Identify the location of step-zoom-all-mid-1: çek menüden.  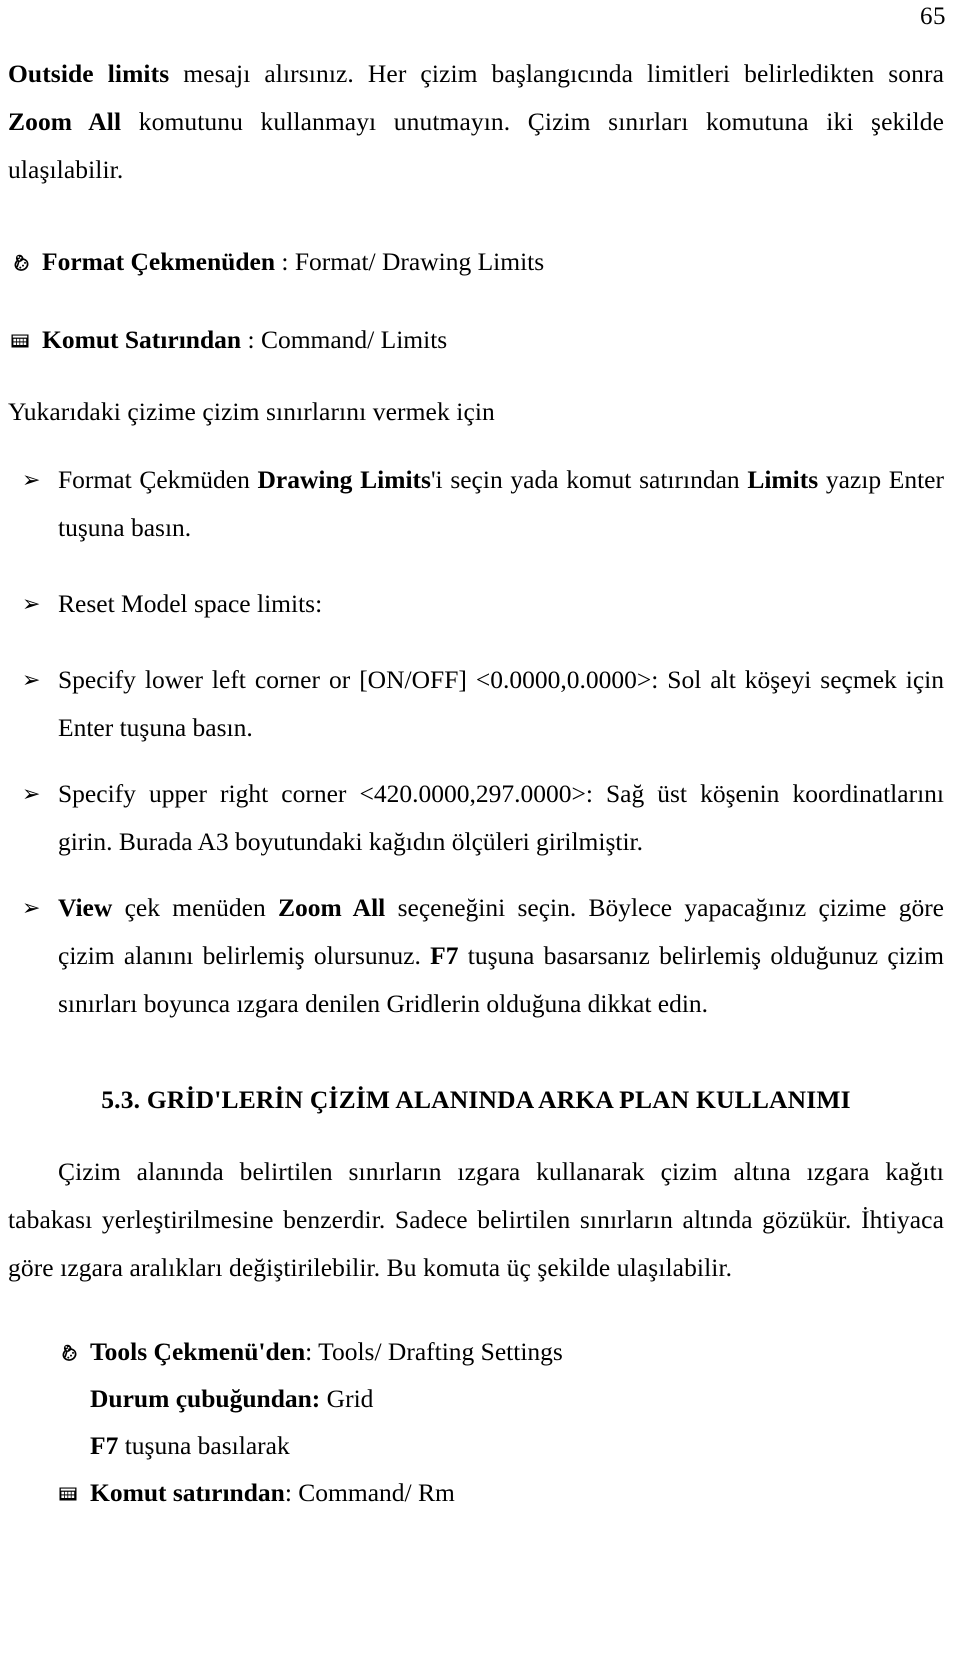
(195, 907).